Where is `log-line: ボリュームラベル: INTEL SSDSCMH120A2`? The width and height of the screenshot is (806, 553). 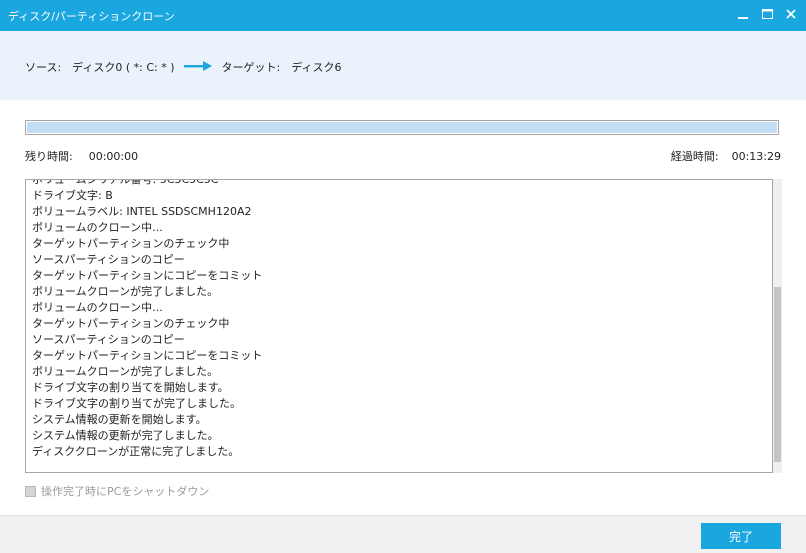 log-line: ボリュームラベル: INTEL SSDSCMH120A2 is located at coordinates (142, 211).